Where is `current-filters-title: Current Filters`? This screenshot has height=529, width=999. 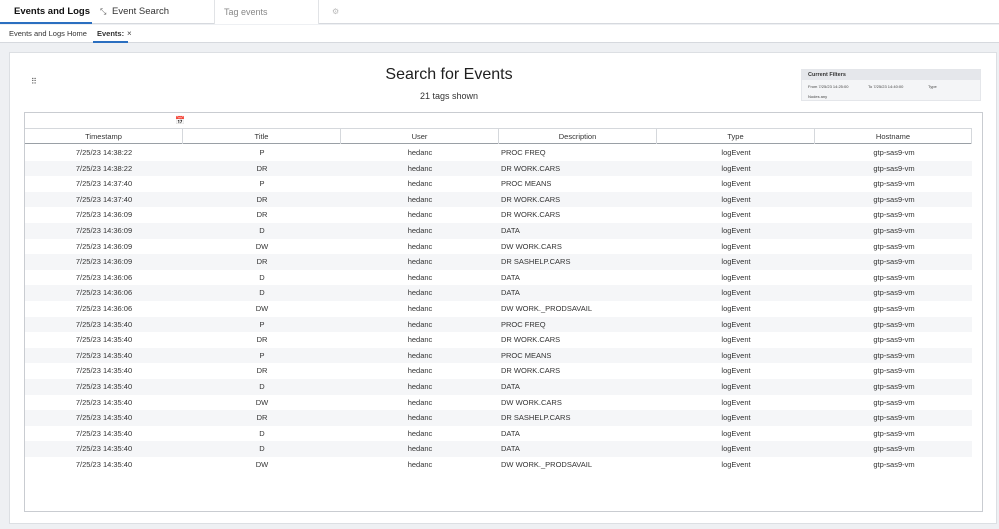
current-filters-title: Current Filters is located at coordinates (891, 75).